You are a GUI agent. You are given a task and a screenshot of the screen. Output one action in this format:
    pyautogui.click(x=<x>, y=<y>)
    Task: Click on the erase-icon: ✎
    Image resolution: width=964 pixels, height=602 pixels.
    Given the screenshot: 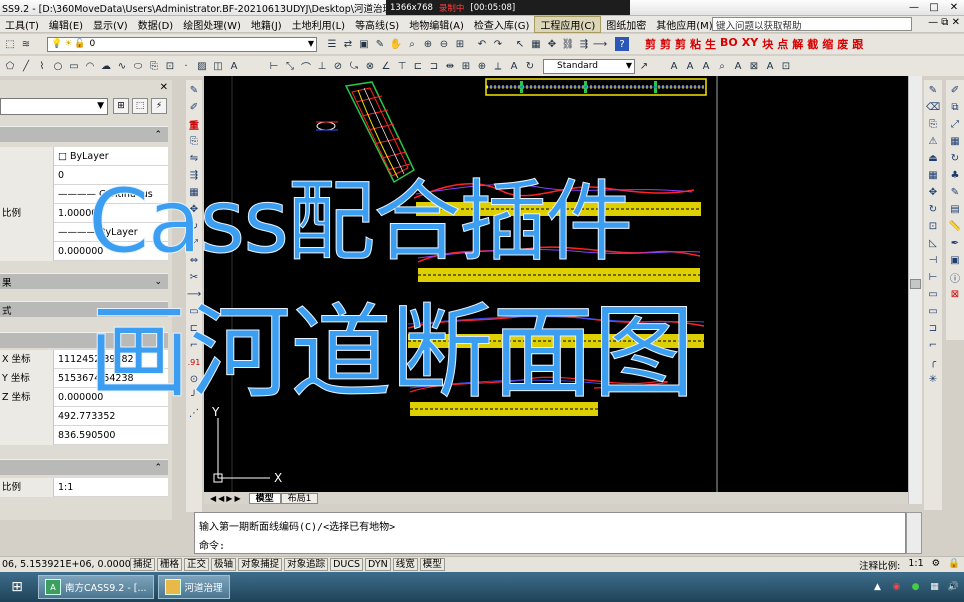 What is the action you would take?
    pyautogui.click(x=194, y=90)
    